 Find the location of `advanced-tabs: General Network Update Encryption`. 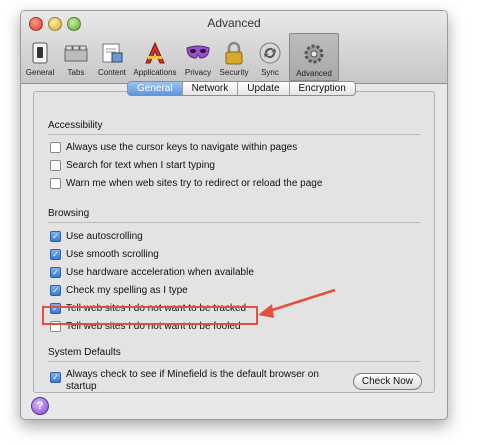

advanced-tabs: General Network Update Encryption is located at coordinates (241, 88).